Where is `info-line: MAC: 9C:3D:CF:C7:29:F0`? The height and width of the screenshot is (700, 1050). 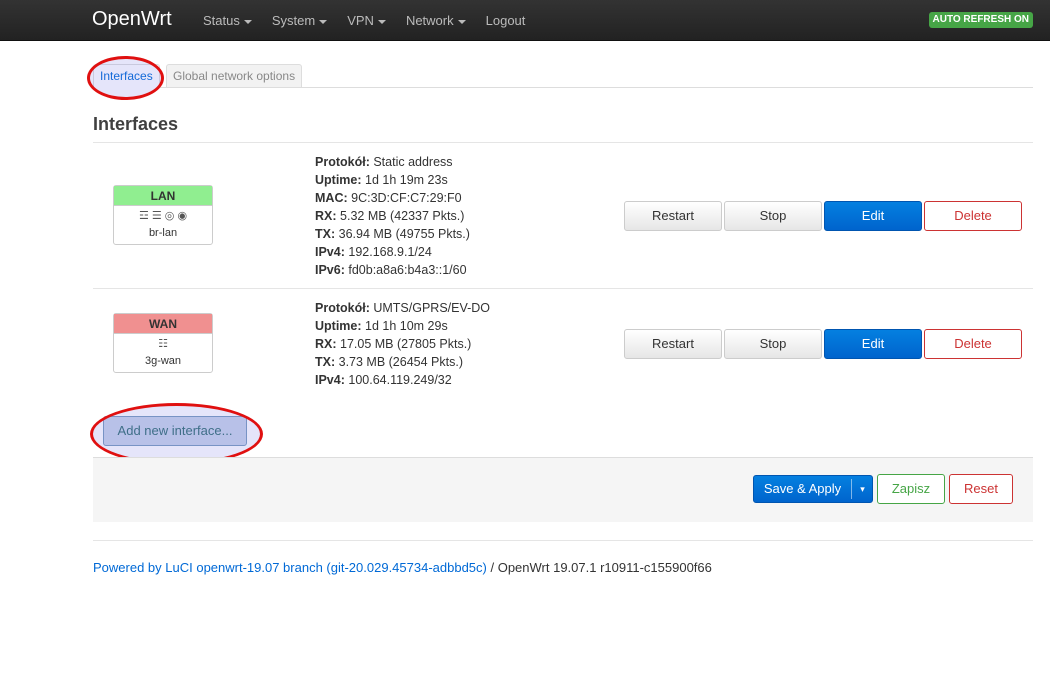 info-line: MAC: 9C:3D:CF:C7:29:F0 is located at coordinates (392, 198).